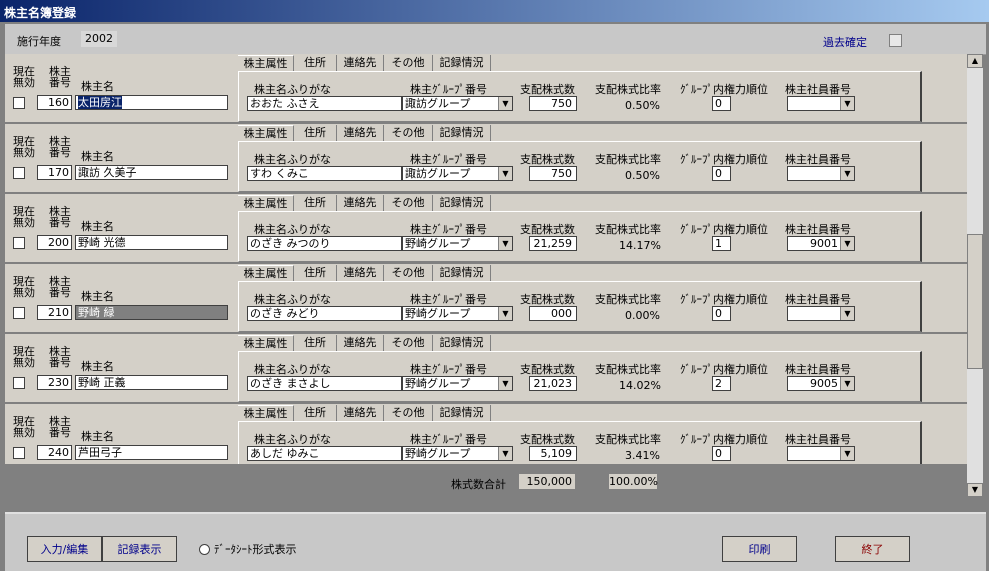 The height and width of the screenshot is (571, 989). Describe the element at coordinates (759, 549) in the screenshot. I see `print-button: 印刷` at that location.